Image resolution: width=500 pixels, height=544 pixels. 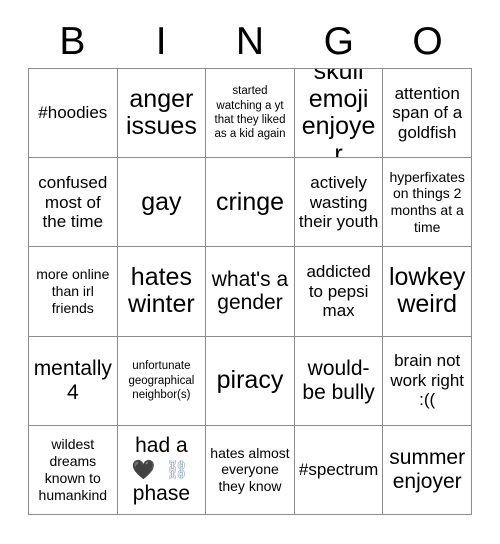 I want to click on bingo-cell: would-be bully, so click(x=339, y=381).